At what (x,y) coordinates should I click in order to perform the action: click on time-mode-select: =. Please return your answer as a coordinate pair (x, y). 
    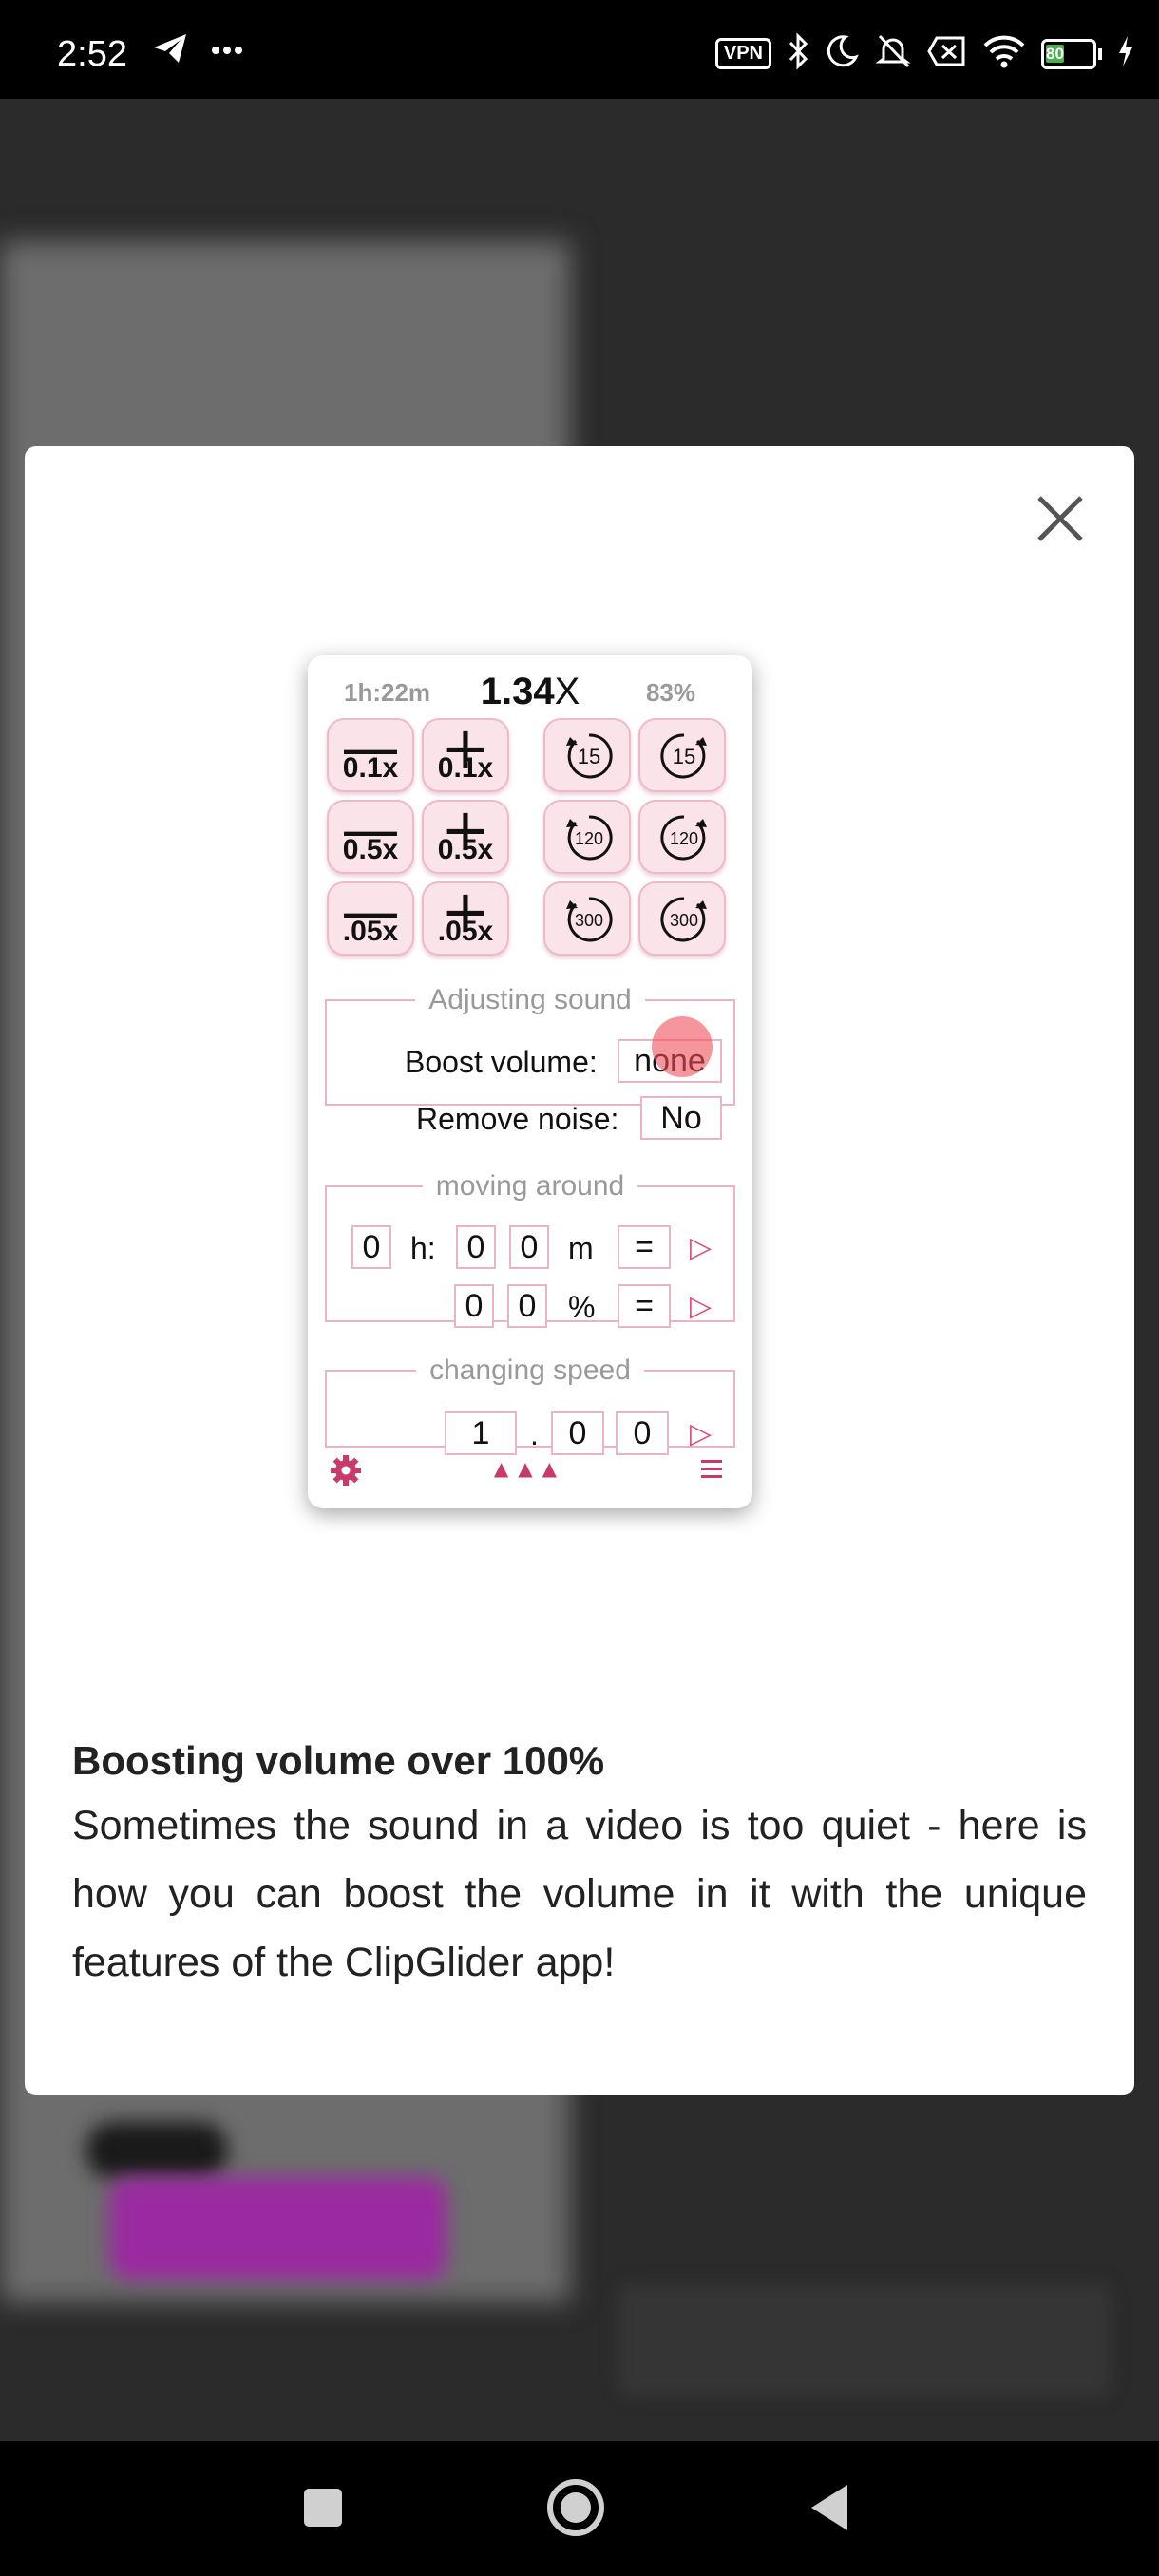
    Looking at the image, I should click on (644, 1247).